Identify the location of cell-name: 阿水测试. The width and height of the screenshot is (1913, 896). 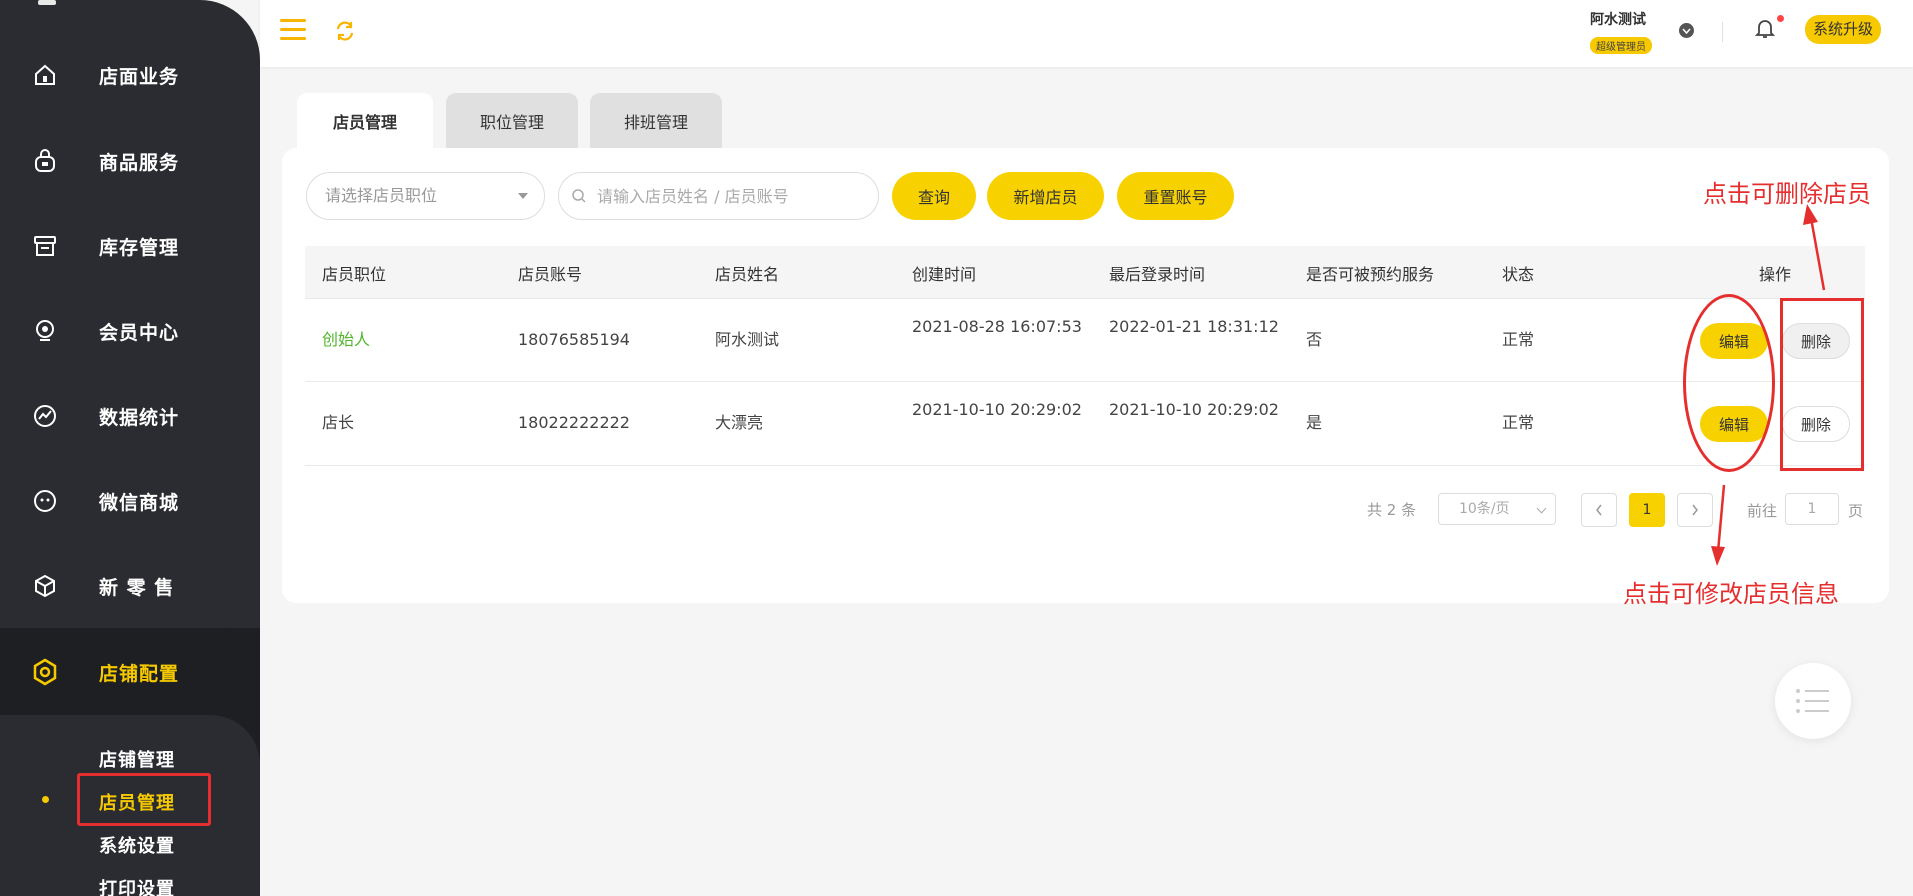
(747, 339).